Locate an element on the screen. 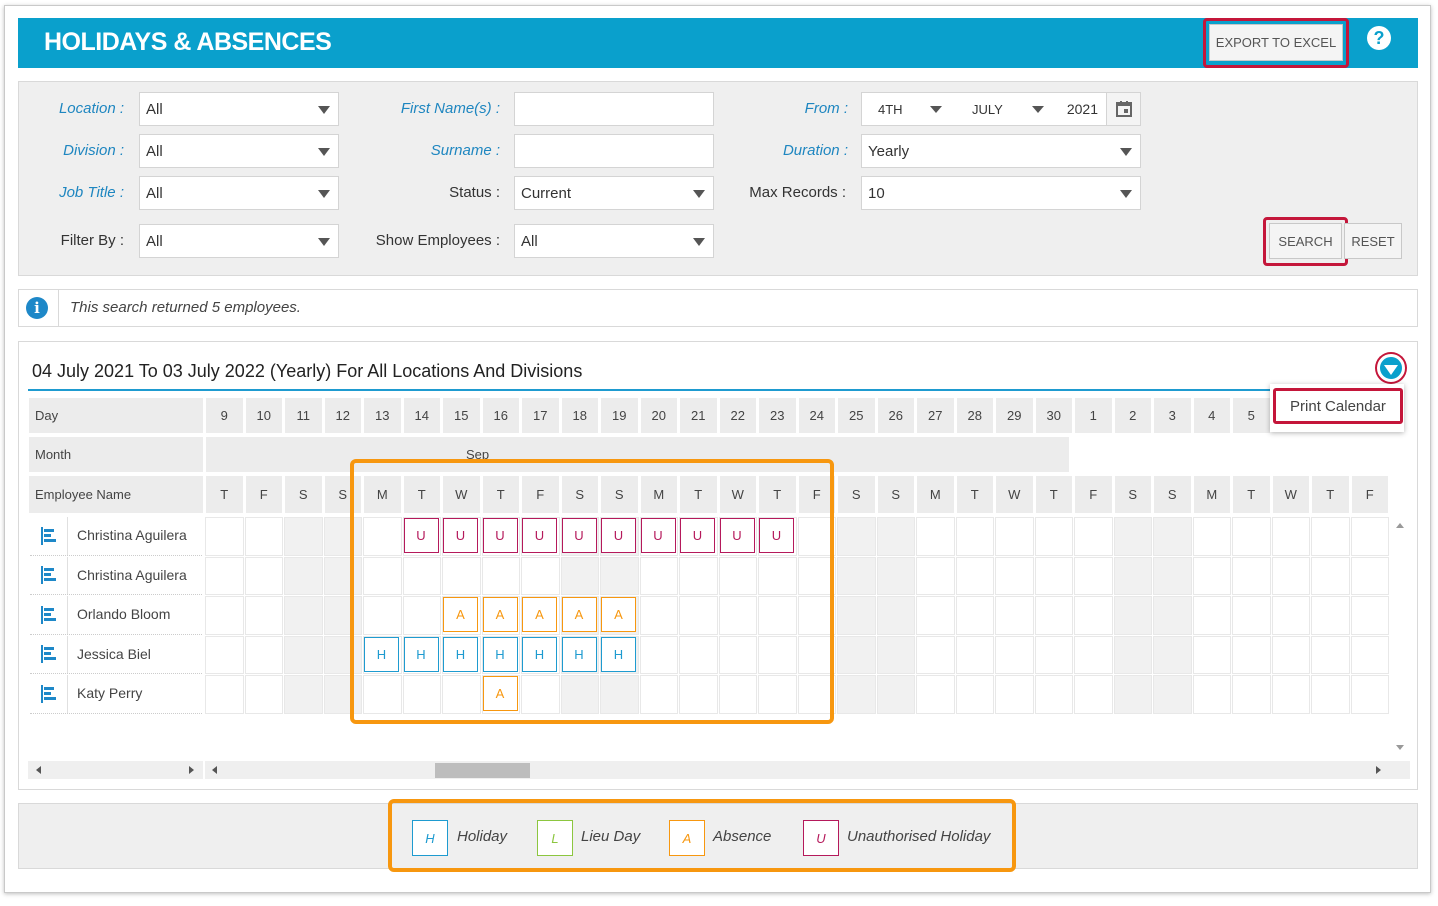 This screenshot has width=1438, height=906. scroll-corner is located at coordinates (1399, 770).